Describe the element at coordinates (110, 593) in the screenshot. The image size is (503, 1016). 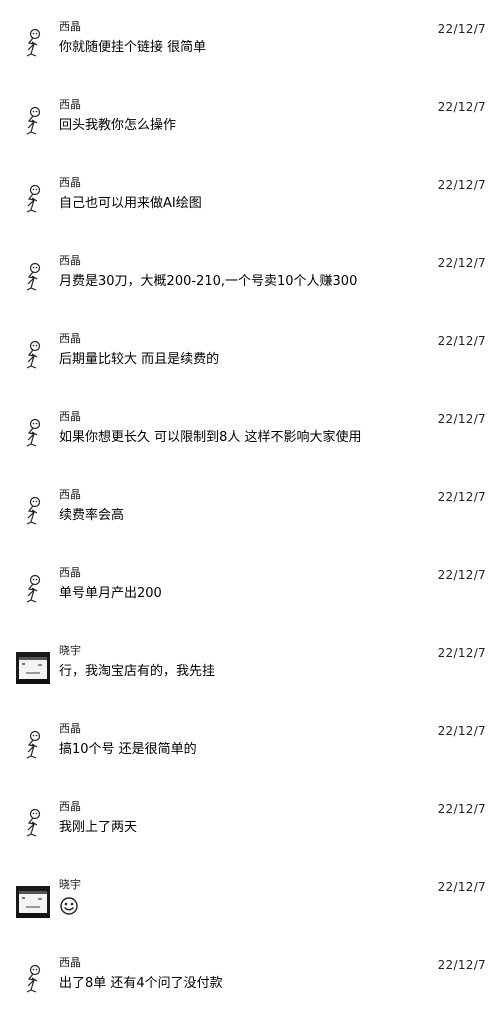
I see `message-text: 单号单月产出200` at that location.